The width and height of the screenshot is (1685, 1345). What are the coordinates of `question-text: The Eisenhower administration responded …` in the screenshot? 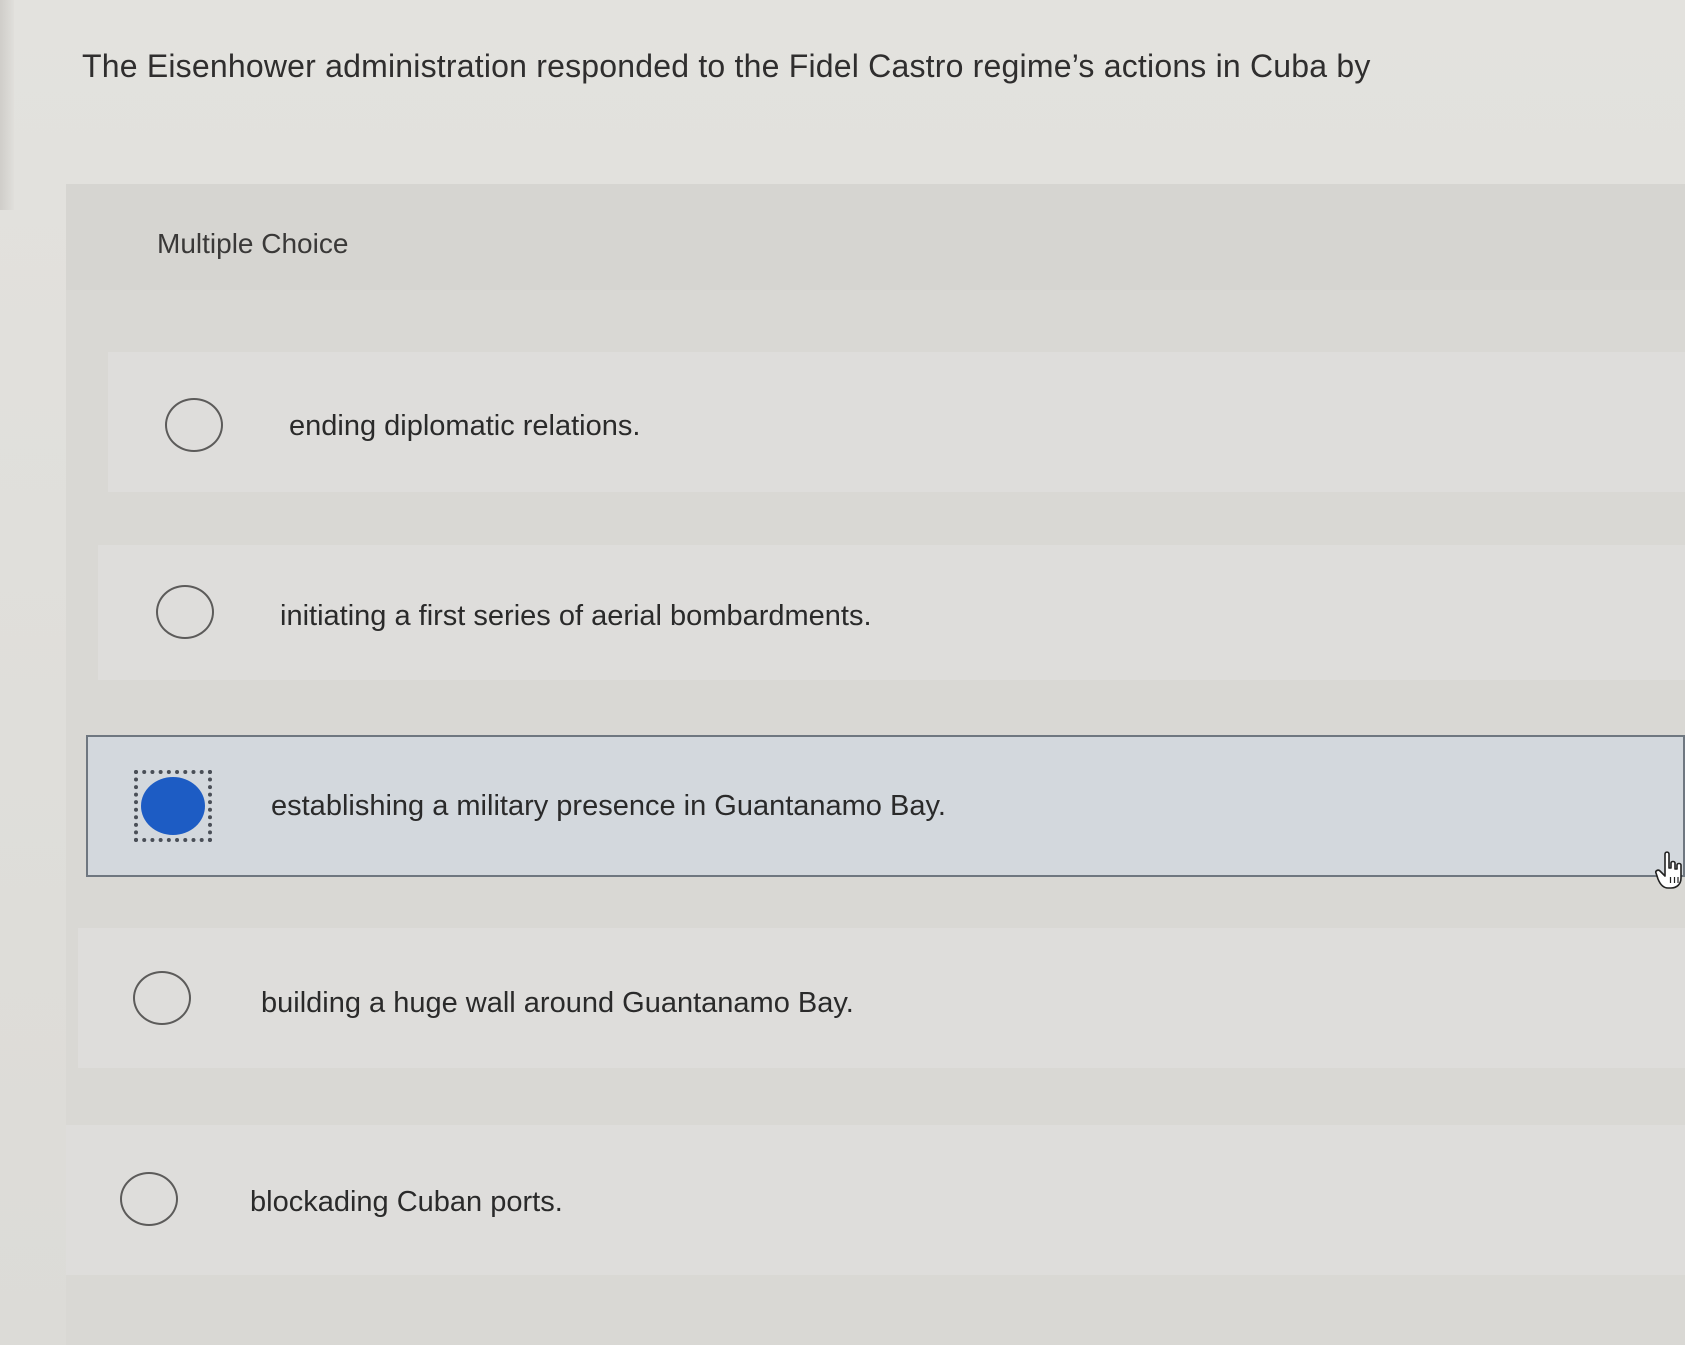 It's located at (726, 66).